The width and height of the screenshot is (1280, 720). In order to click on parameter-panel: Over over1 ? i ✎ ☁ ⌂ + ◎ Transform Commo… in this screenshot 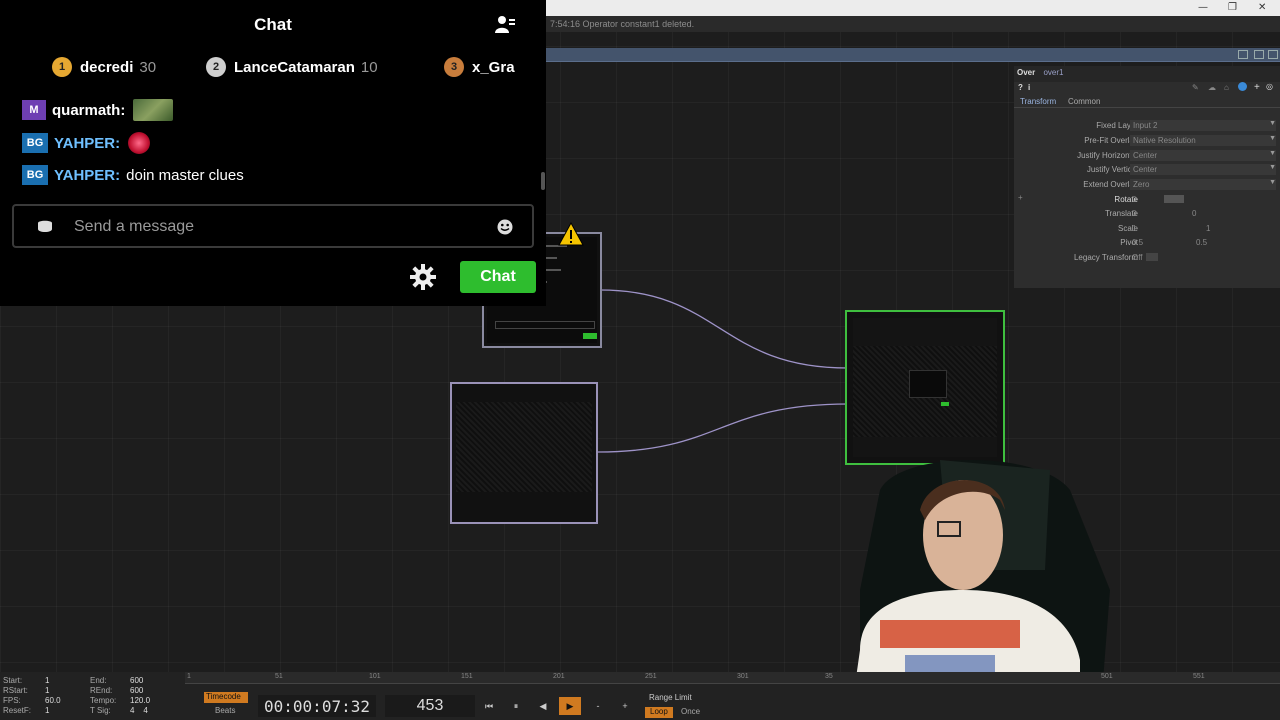, I will do `click(1147, 177)`.